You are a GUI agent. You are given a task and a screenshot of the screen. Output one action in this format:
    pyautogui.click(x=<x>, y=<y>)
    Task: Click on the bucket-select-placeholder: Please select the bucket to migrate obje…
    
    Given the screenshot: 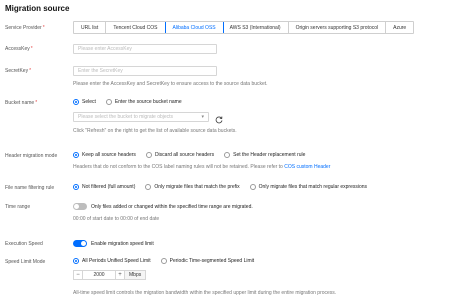 What is the action you would take?
    pyautogui.click(x=126, y=117)
    